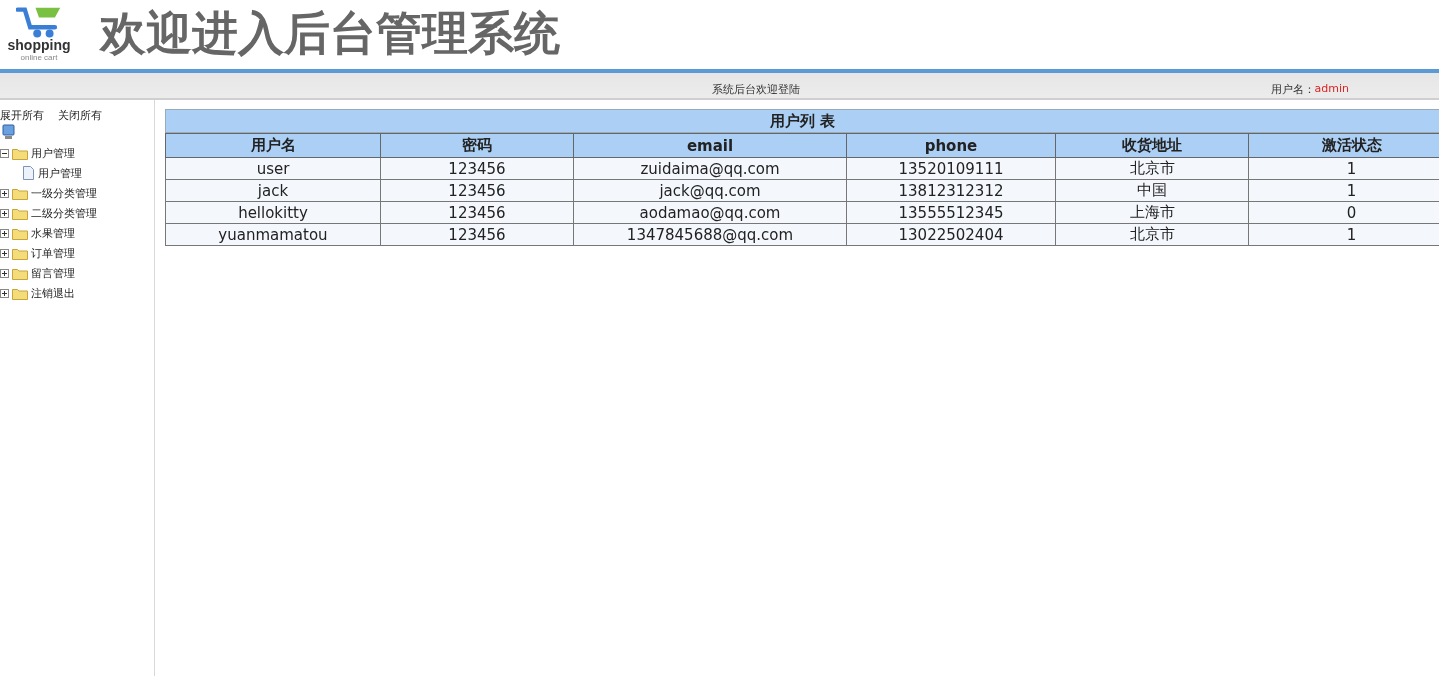 The height and width of the screenshot is (676, 1439). Describe the element at coordinates (273, 234) in the screenshot. I see `table-cell: yuanmamatou` at that location.